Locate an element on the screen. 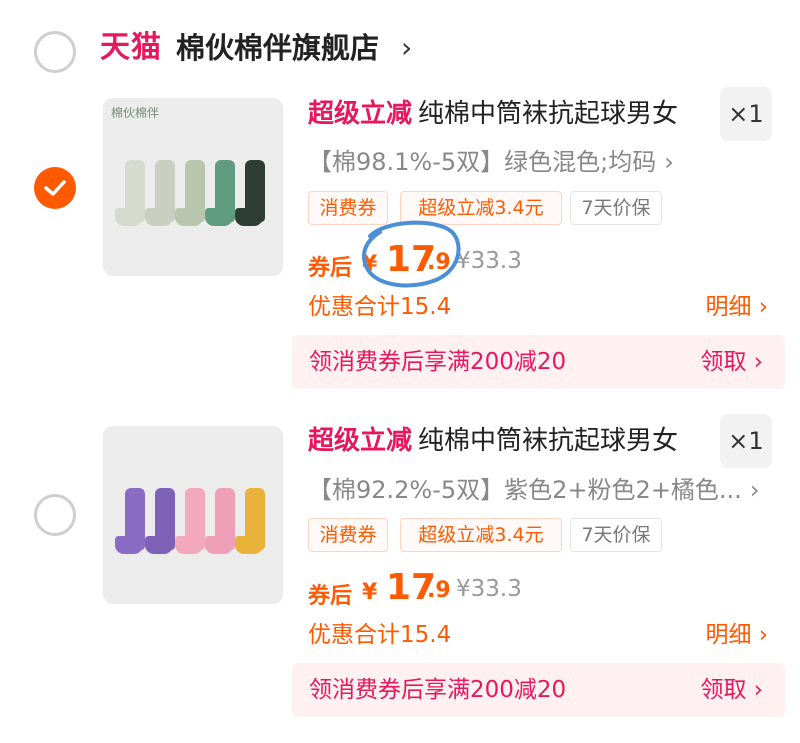 Image resolution: width=800 pixels, height=743 pixels. hand-drawn-circle is located at coordinates (411, 254).